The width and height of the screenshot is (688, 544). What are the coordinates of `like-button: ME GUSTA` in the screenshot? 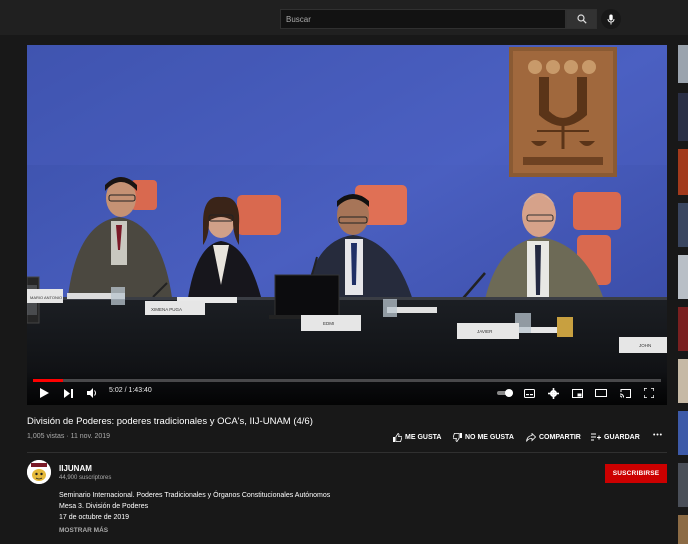 It's located at (417, 437).